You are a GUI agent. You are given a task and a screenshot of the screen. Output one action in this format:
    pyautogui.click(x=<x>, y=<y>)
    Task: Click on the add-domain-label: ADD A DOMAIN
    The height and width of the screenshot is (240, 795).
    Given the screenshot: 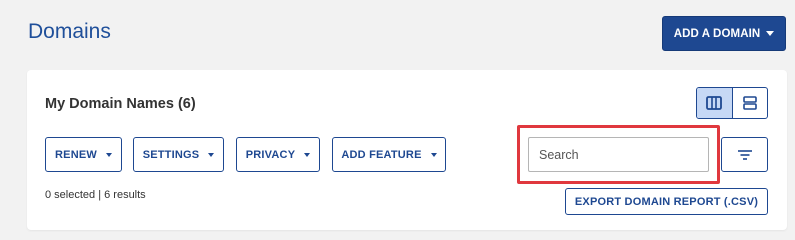 What is the action you would take?
    pyautogui.click(x=717, y=33)
    